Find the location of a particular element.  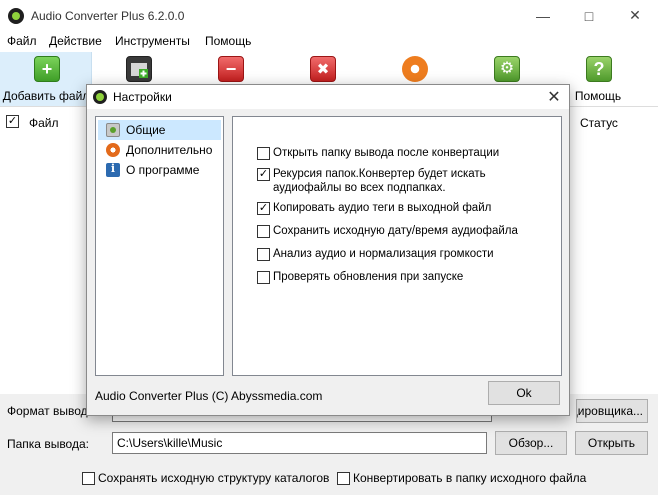

nav-item-label: О программе is located at coordinates (163, 170).